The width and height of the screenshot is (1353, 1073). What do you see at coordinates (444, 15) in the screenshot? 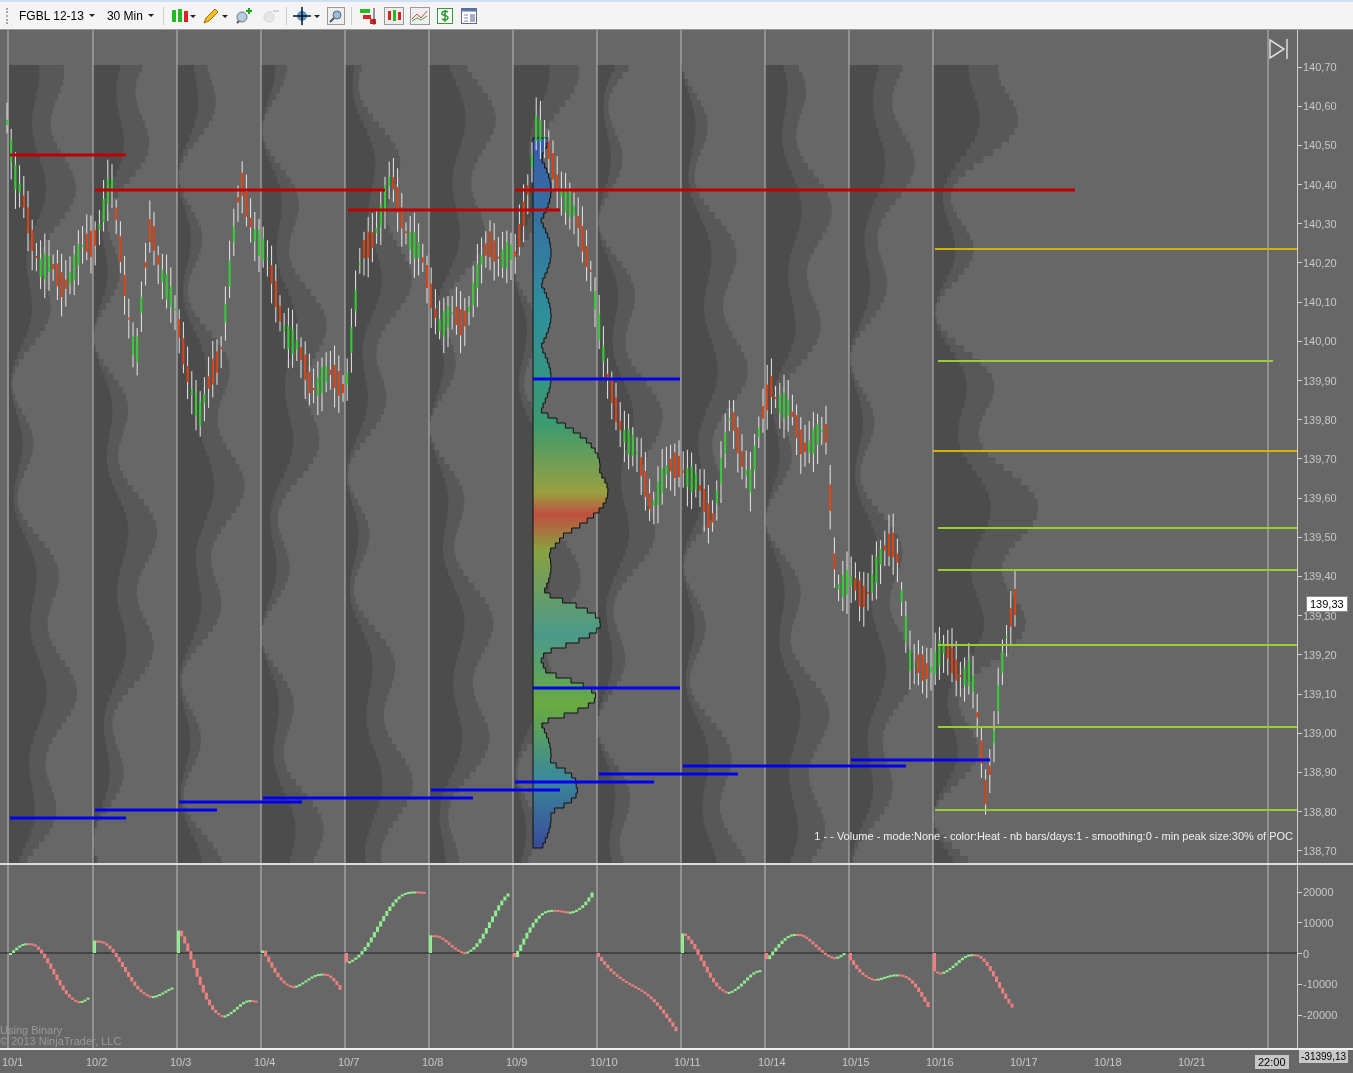
I see `dollar-icon` at bounding box center [444, 15].